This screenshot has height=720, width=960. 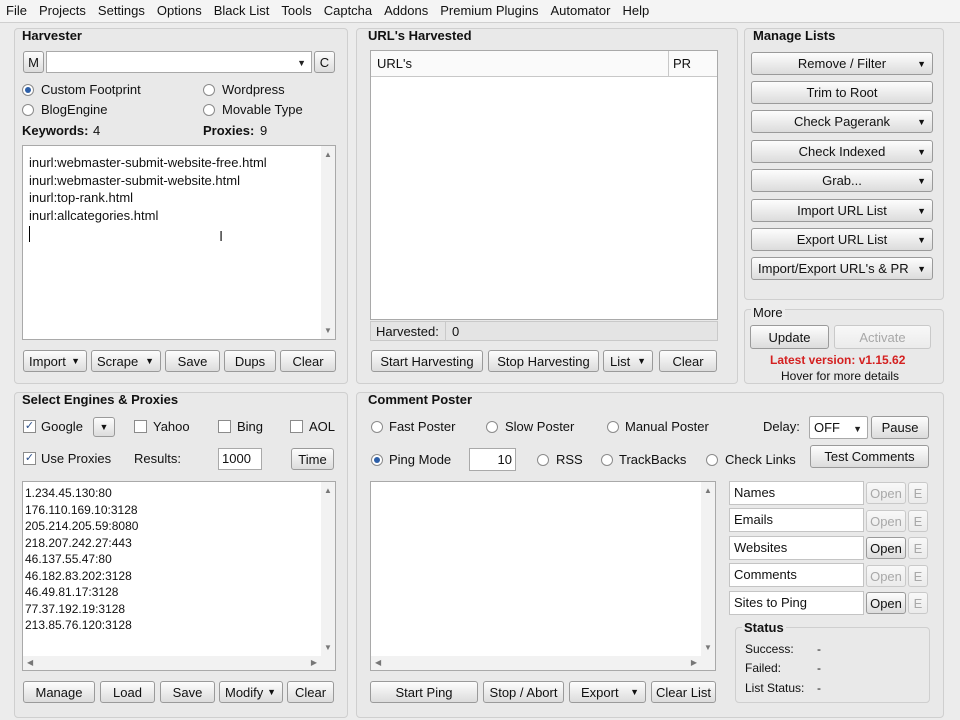 What do you see at coordinates (55, 361) in the screenshot?
I see `import-button: Import ▼` at bounding box center [55, 361].